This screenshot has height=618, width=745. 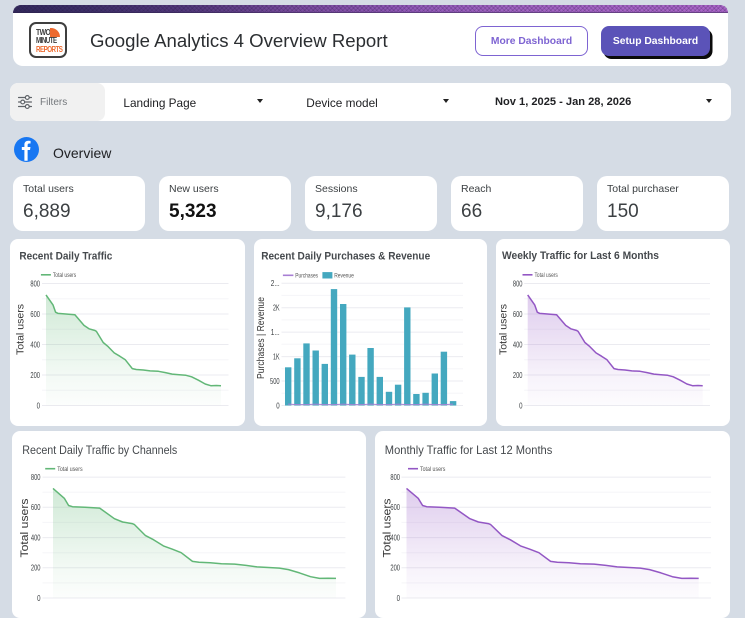 What do you see at coordinates (276, 356) in the screenshot?
I see `svg-text: 1K` at bounding box center [276, 356].